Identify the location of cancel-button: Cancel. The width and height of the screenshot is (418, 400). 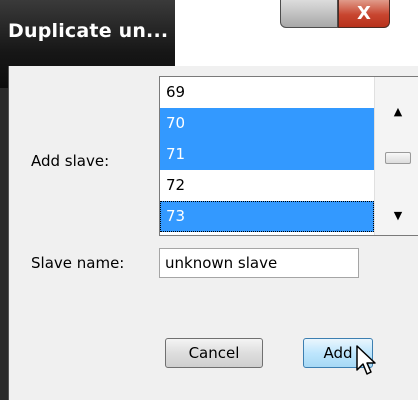
(214, 353).